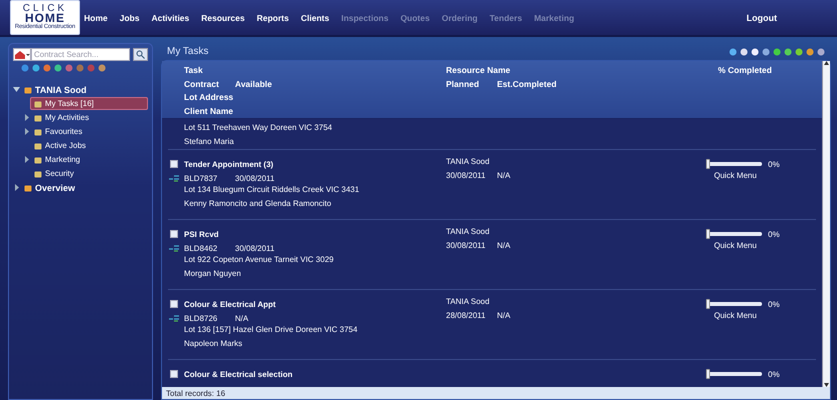 The height and width of the screenshot is (400, 837). What do you see at coordinates (826, 224) in the screenshot?
I see `scrollbar` at bounding box center [826, 224].